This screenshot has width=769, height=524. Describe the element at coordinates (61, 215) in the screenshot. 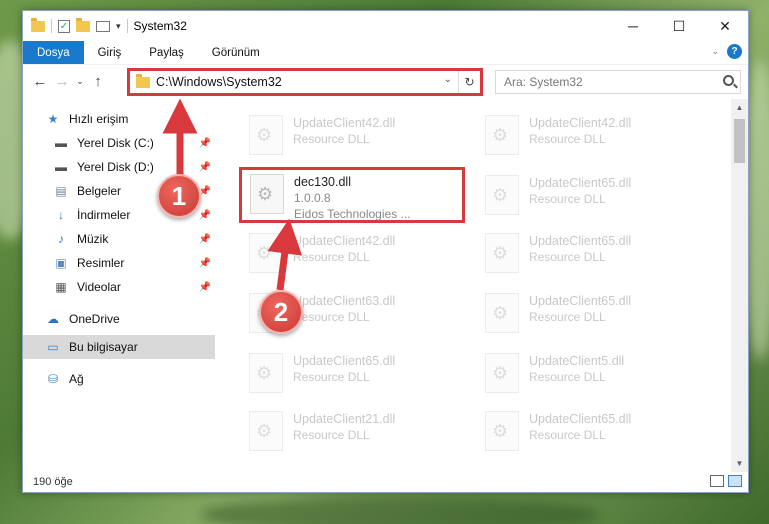

I see `download-icon: ↓` at that location.